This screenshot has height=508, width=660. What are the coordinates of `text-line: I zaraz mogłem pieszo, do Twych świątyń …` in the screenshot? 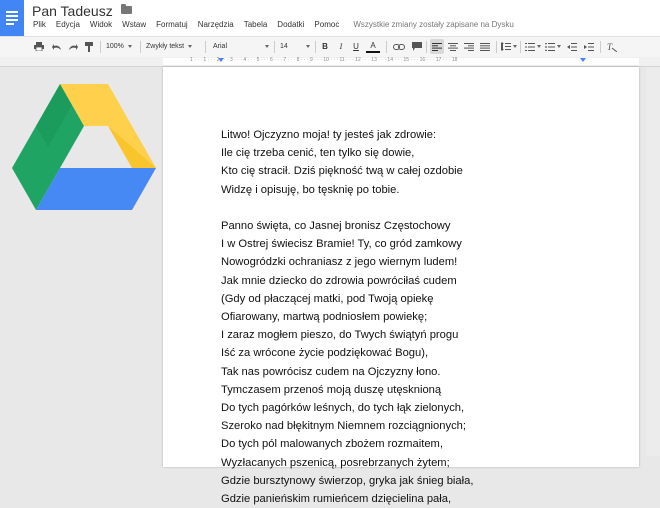 It's located at (347, 335).